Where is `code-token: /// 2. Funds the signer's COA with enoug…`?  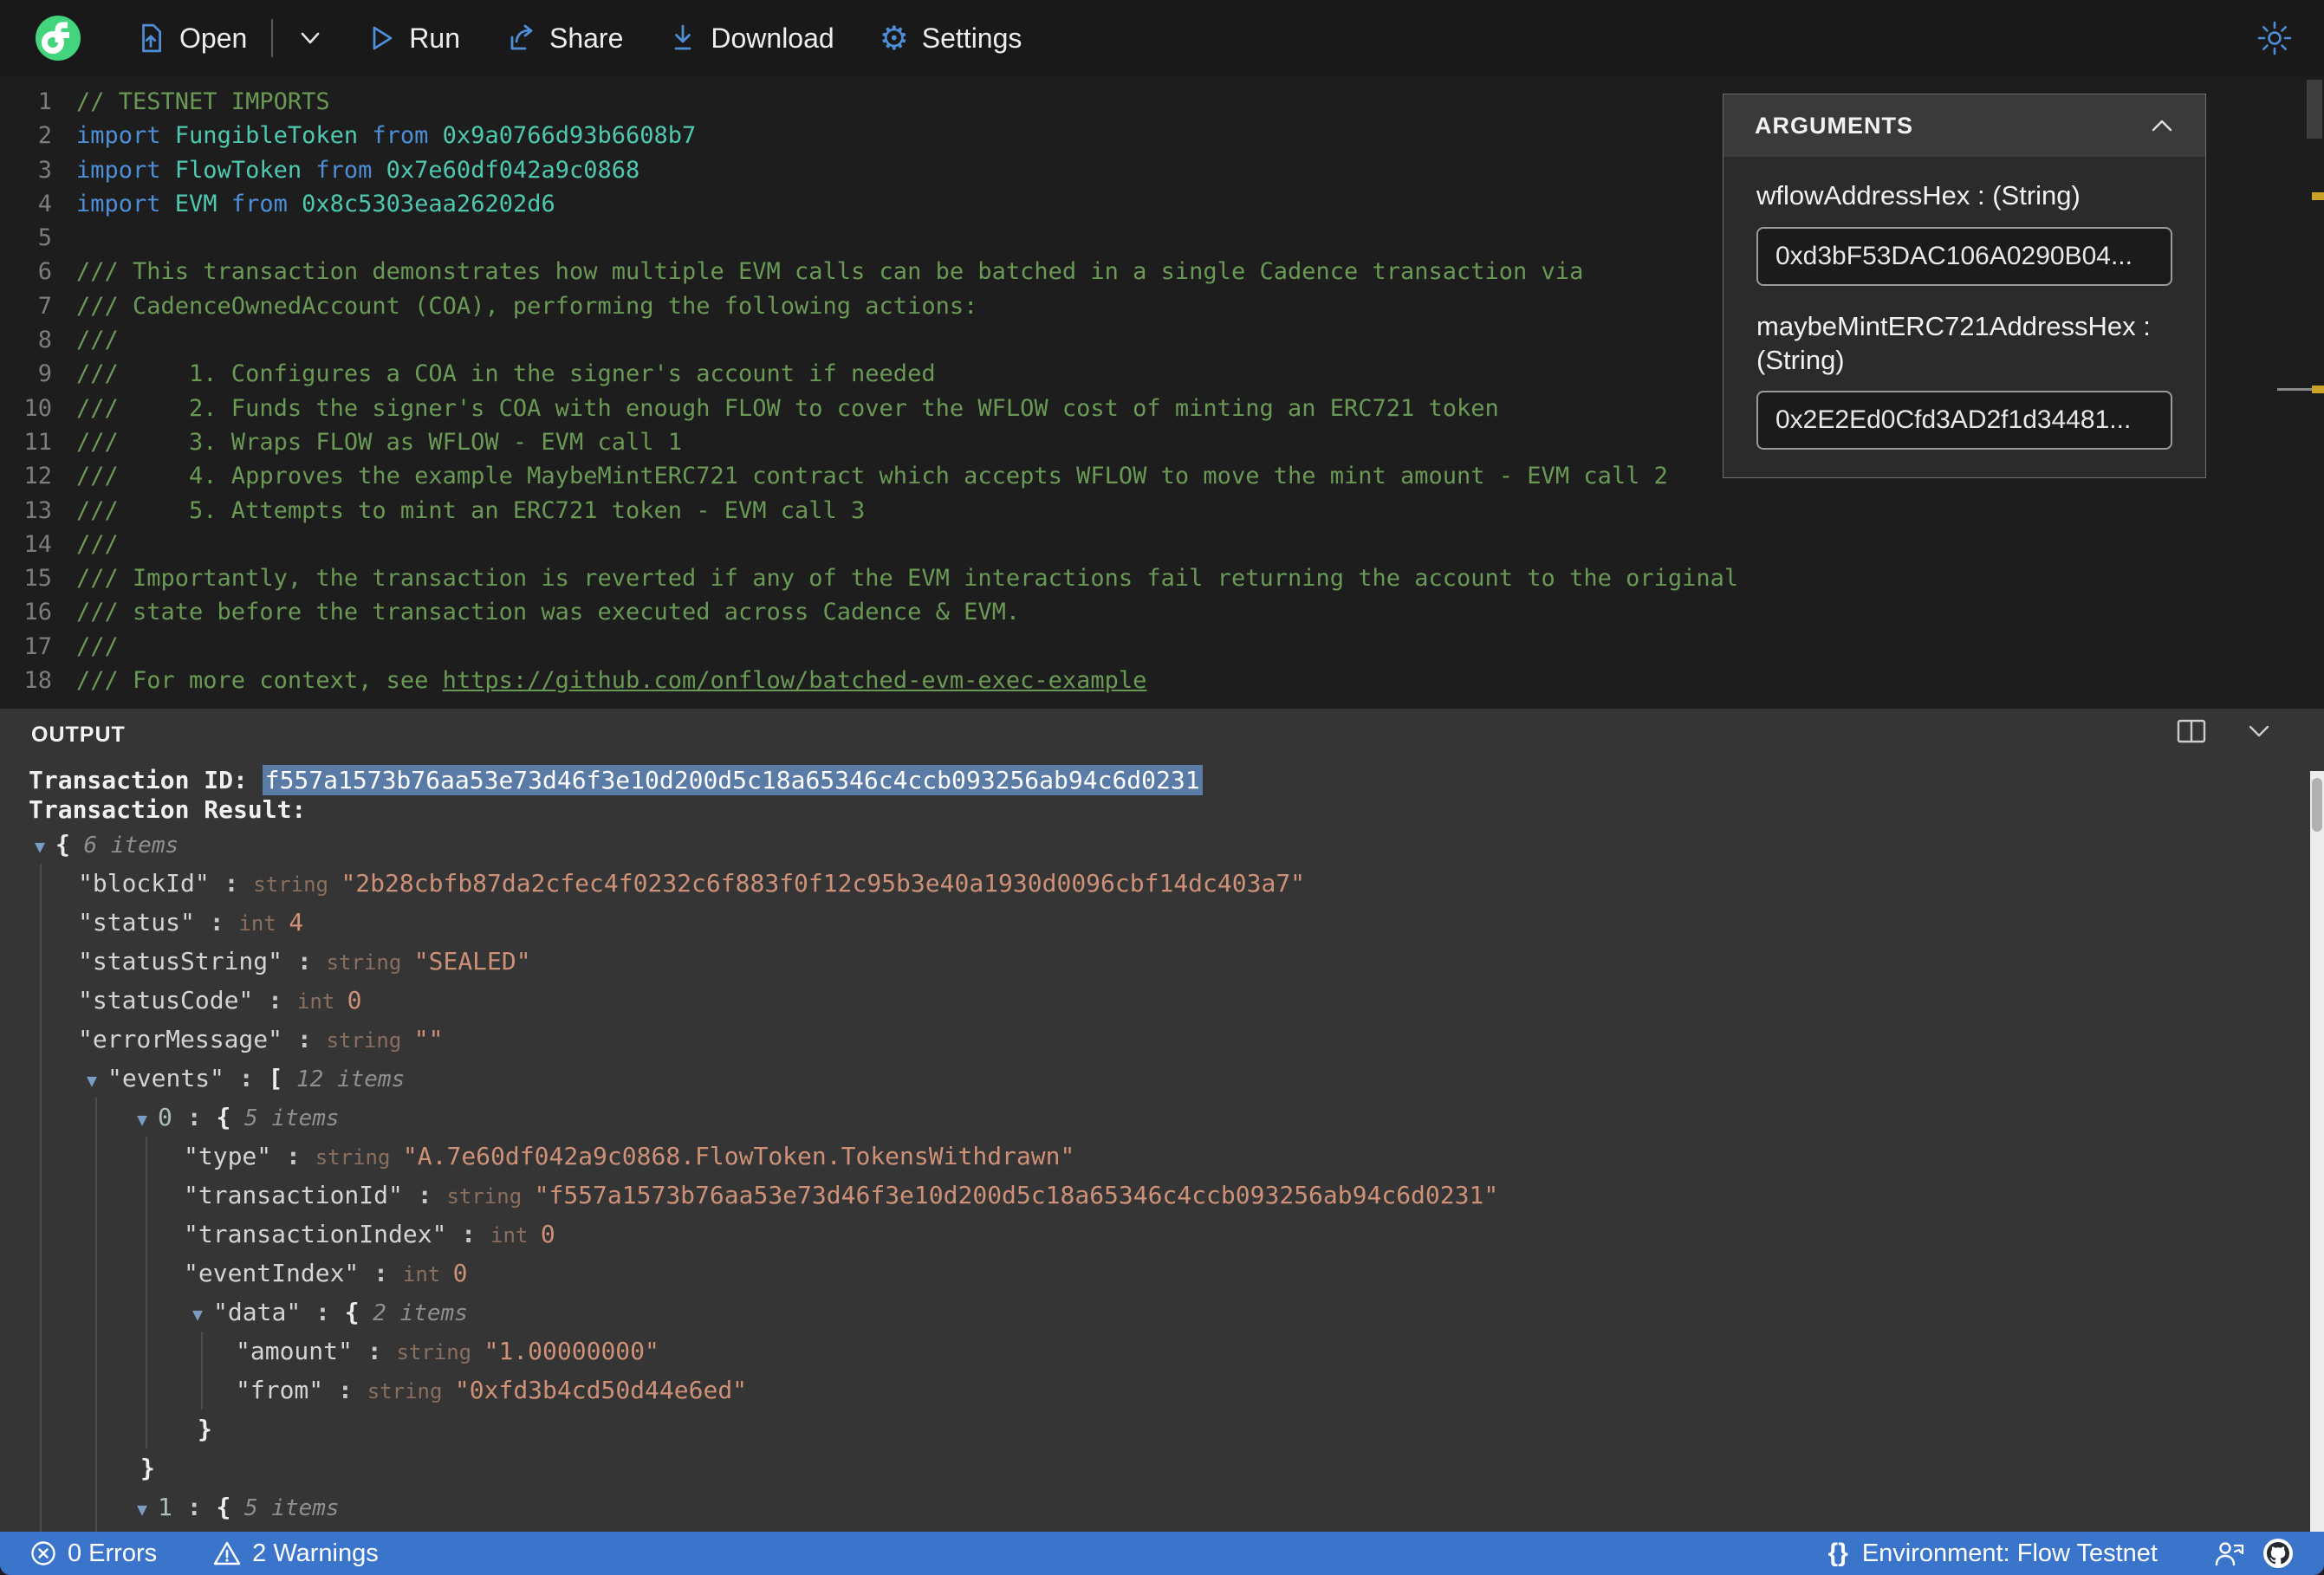 code-token: /// 2. Funds the signer's COA with enoug… is located at coordinates (787, 408).